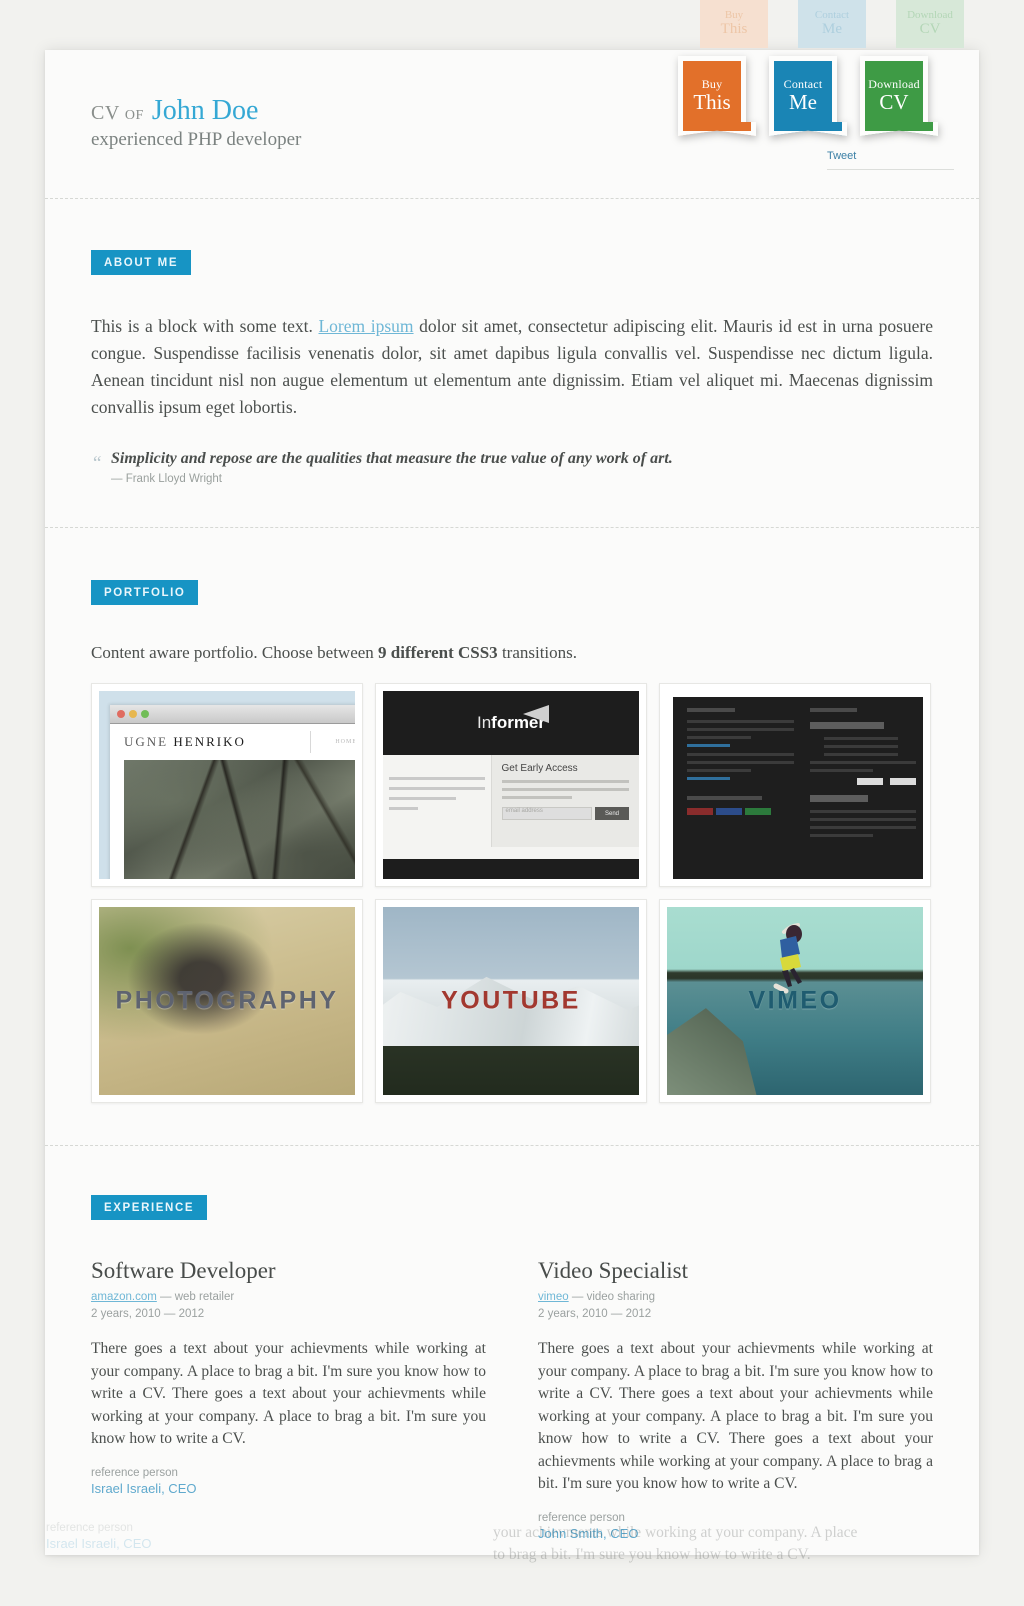 The height and width of the screenshot is (1606, 1024). I want to click on dark-site-columns, so click(801, 775).